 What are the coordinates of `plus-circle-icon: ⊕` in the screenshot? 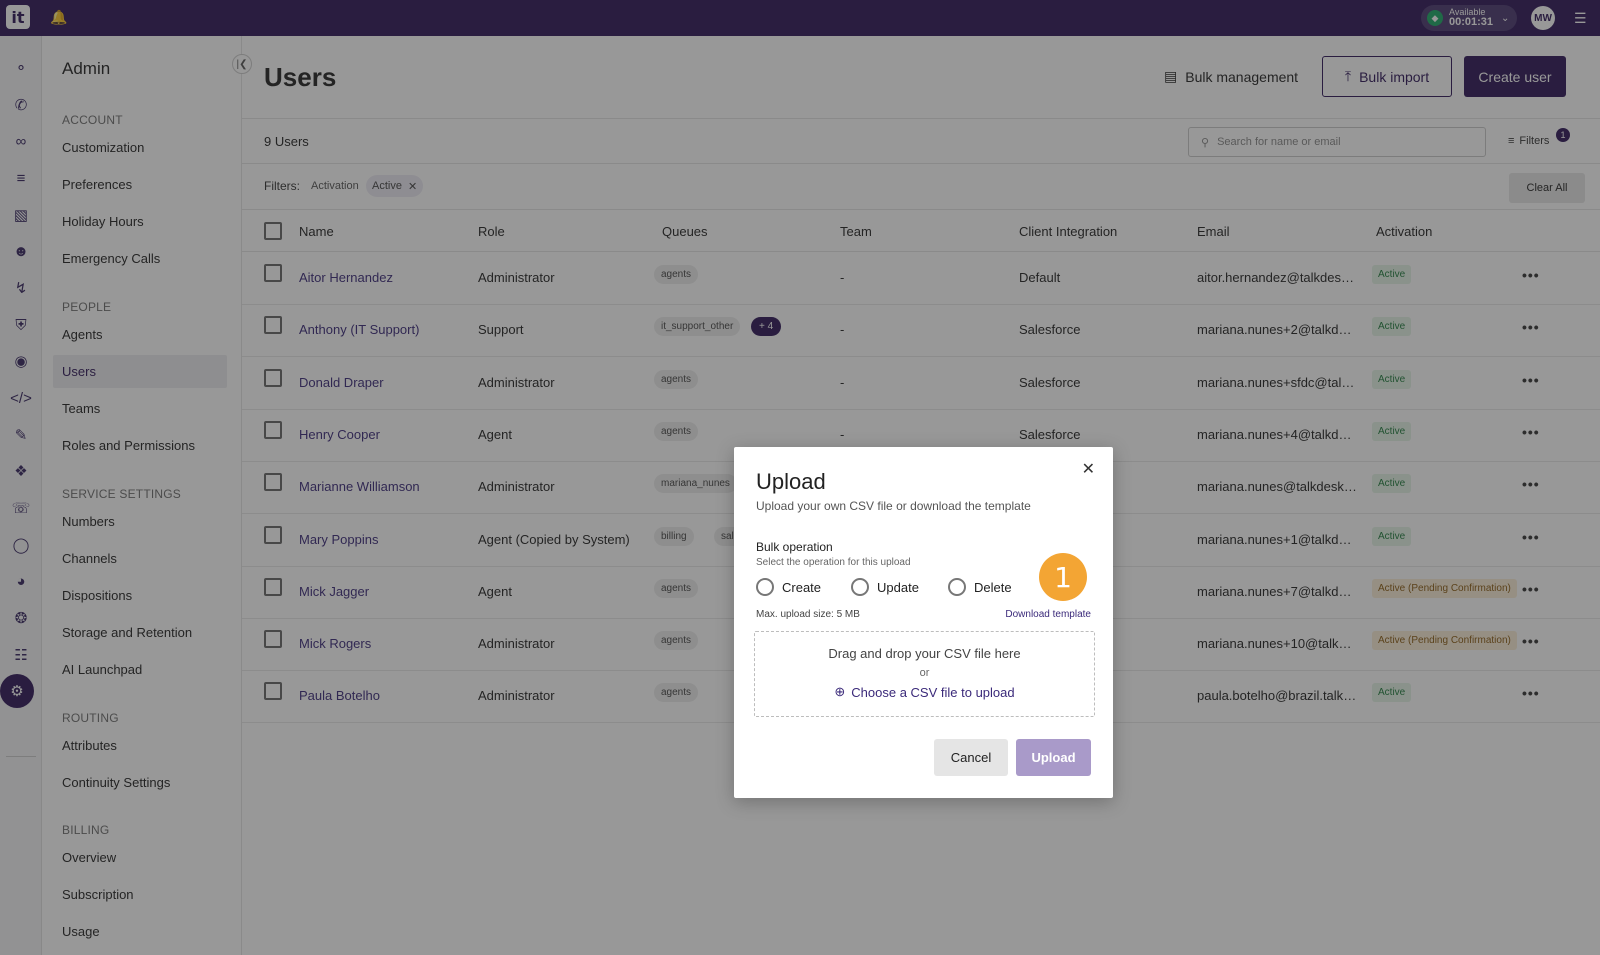 It's located at (840, 691).